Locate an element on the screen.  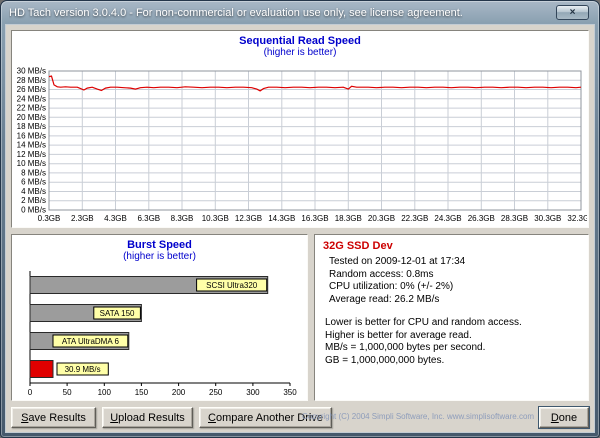
svg-text: 300 is located at coordinates (253, 392).